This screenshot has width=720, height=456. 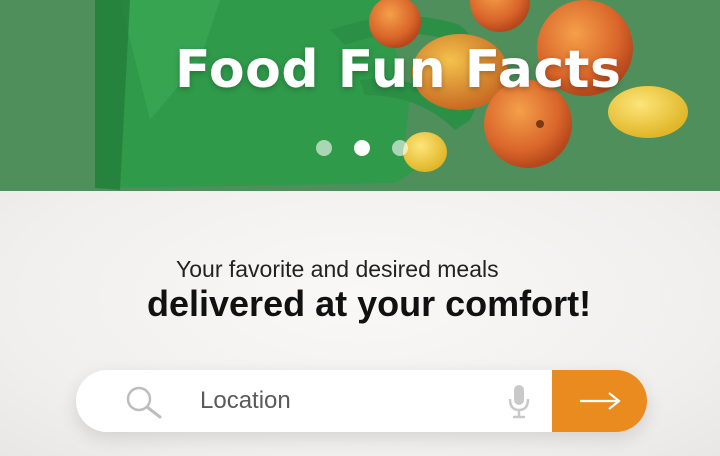 I want to click on search-submit-button, so click(x=599, y=401).